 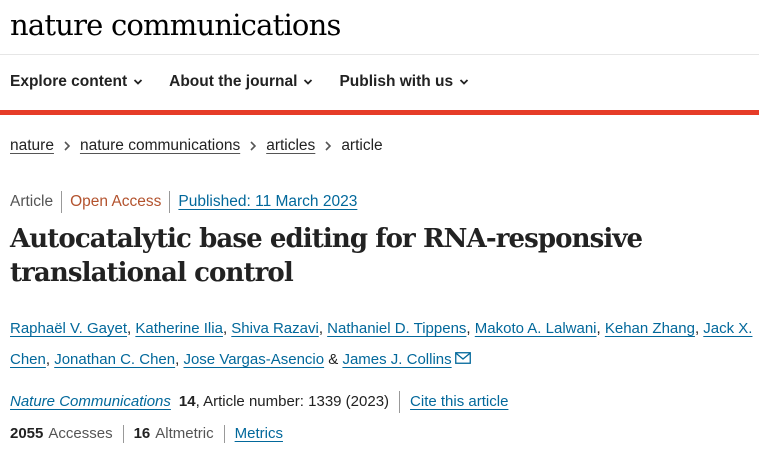 I want to click on cite-this-article-link: Cite this article, so click(x=453, y=402).